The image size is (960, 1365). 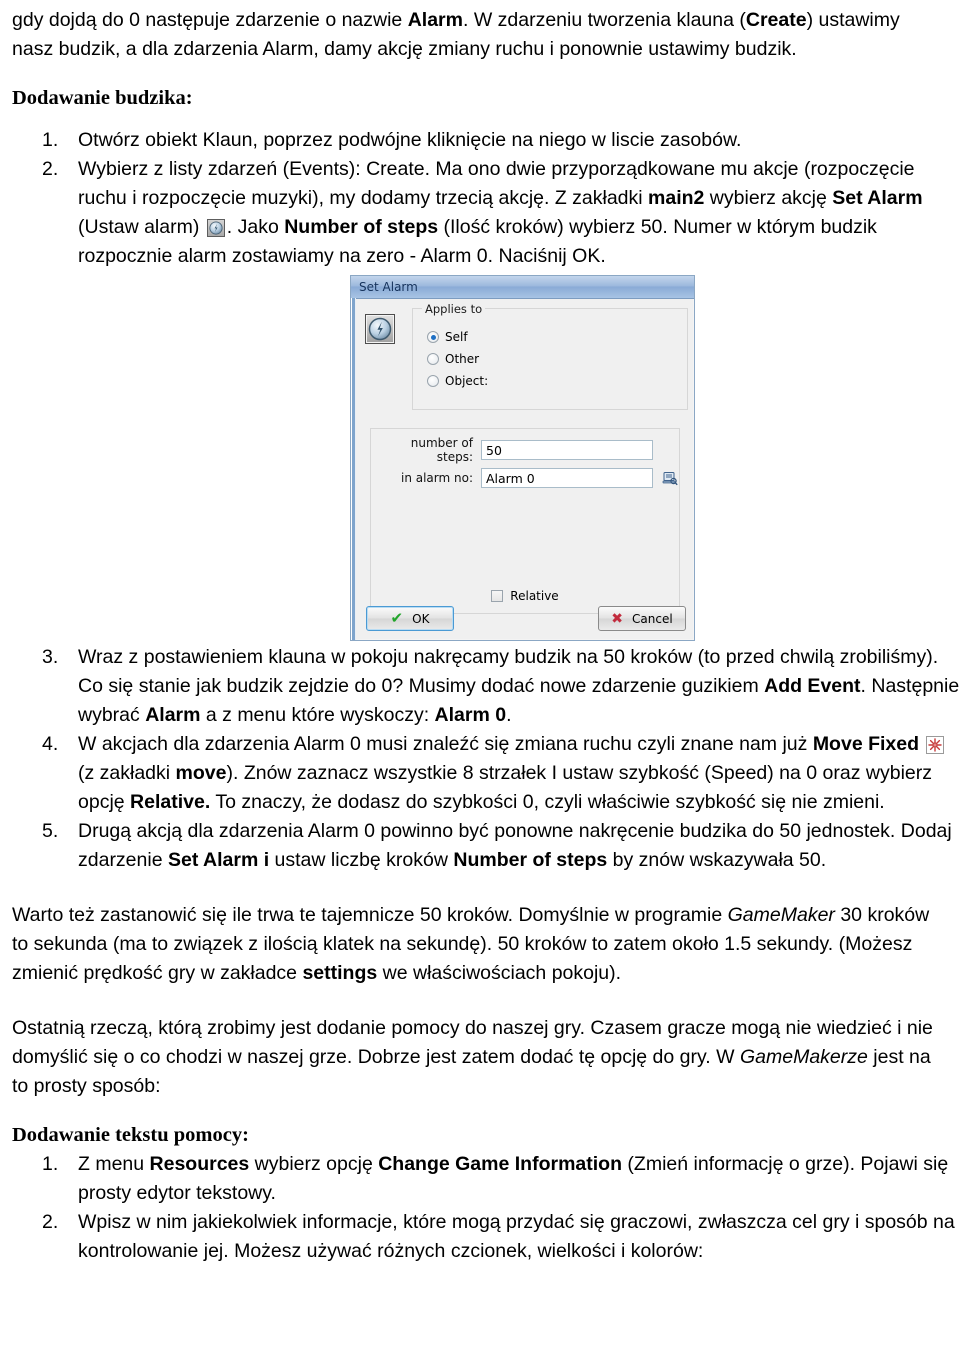 I want to click on move-fixed-icon, so click(x=935, y=745).